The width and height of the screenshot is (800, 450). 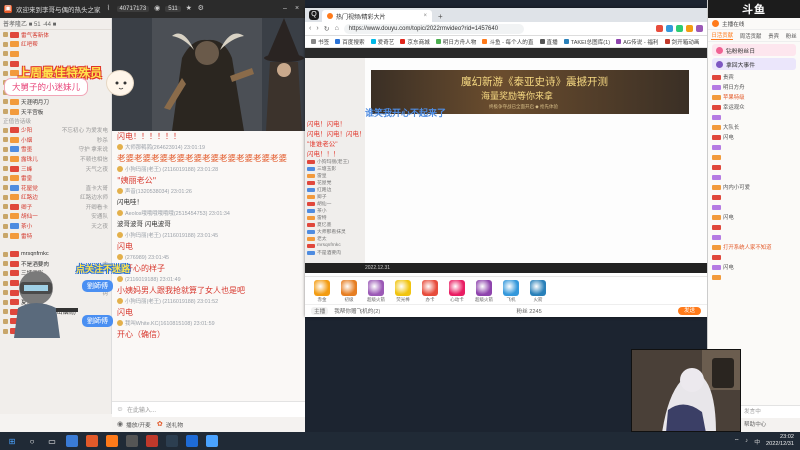 I want to click on nested-chat-user: 茶小, so click(x=322, y=211).